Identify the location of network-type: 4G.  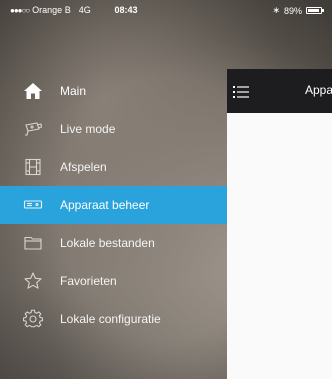
(84, 10).